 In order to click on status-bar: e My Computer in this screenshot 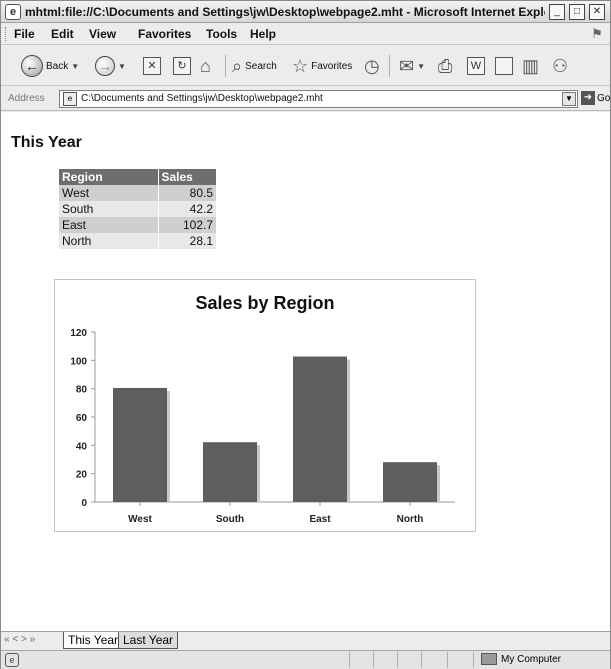, I will do `click(305, 659)`.